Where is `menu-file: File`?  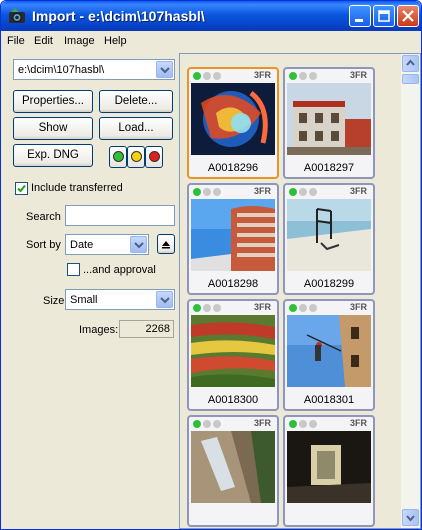 menu-file: File is located at coordinates (16, 41).